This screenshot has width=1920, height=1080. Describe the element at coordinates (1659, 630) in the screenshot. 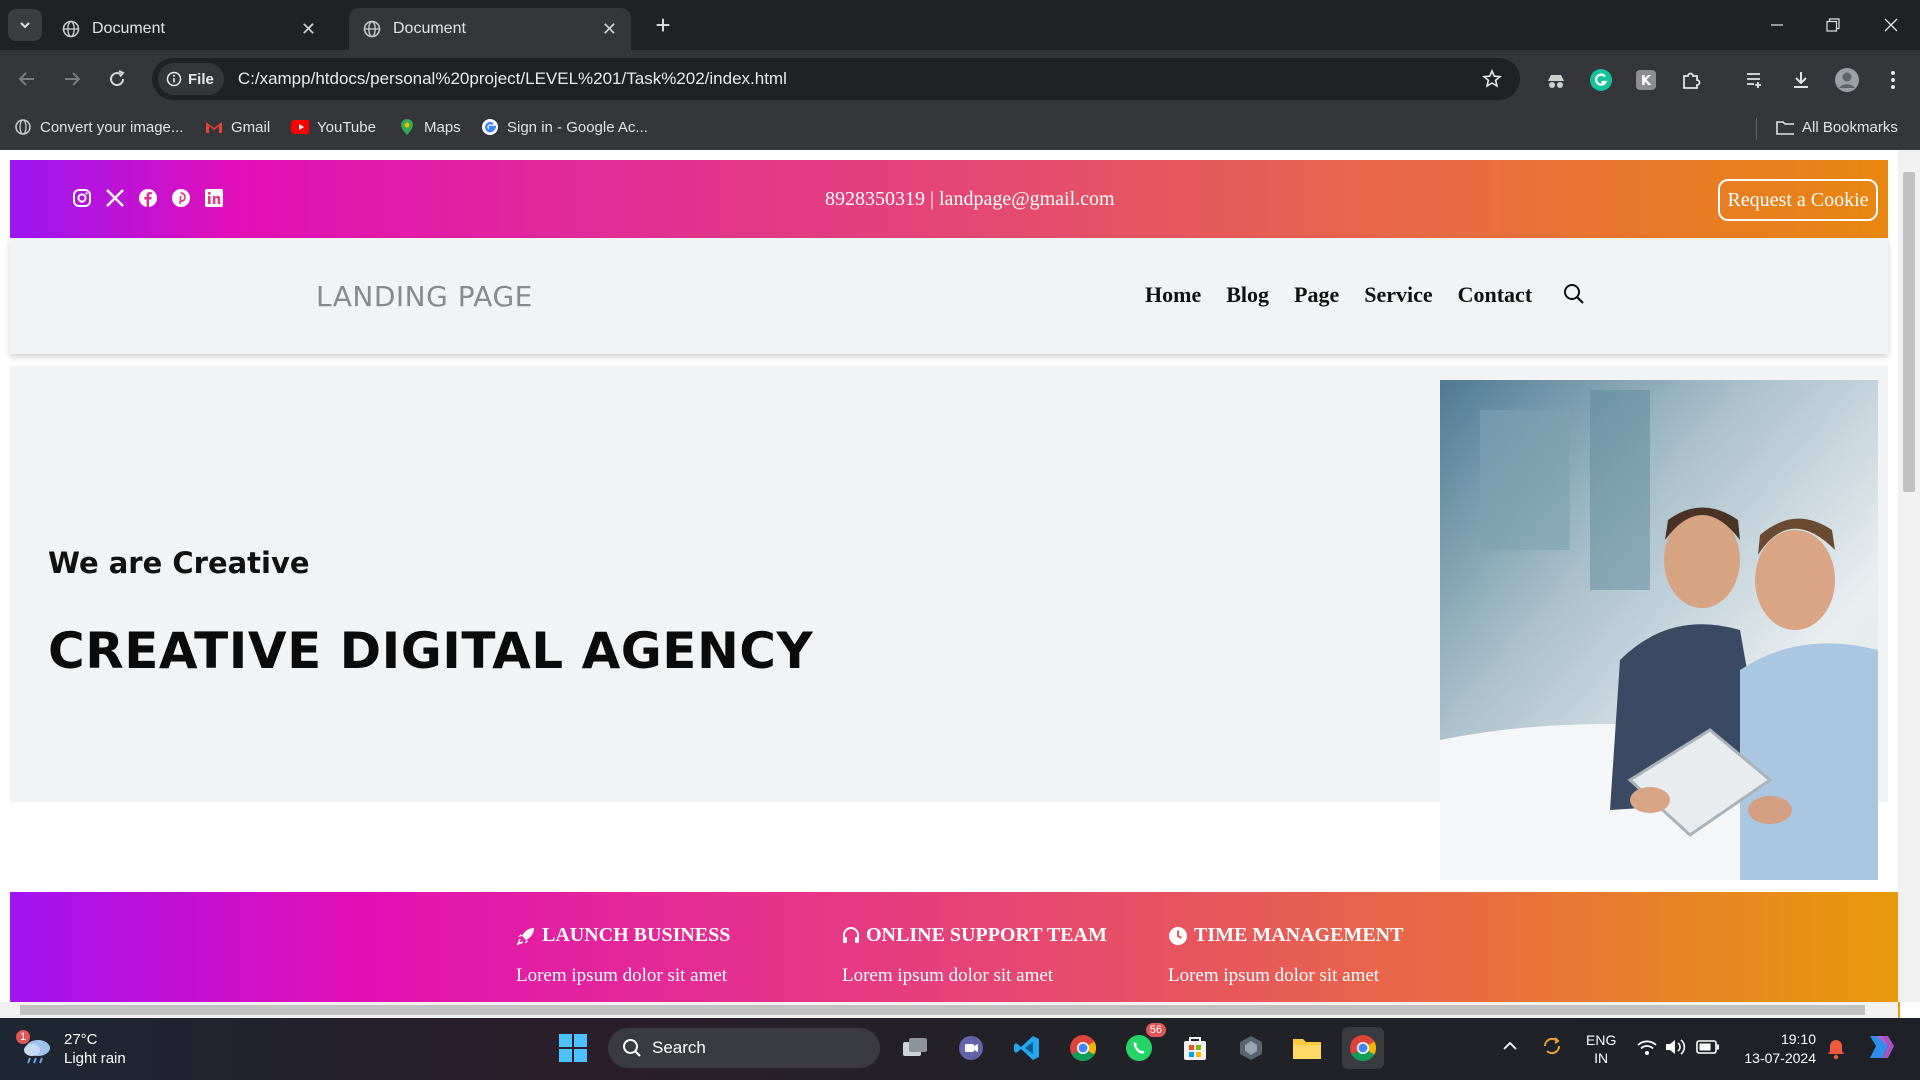

I see `hero-business-photo` at that location.